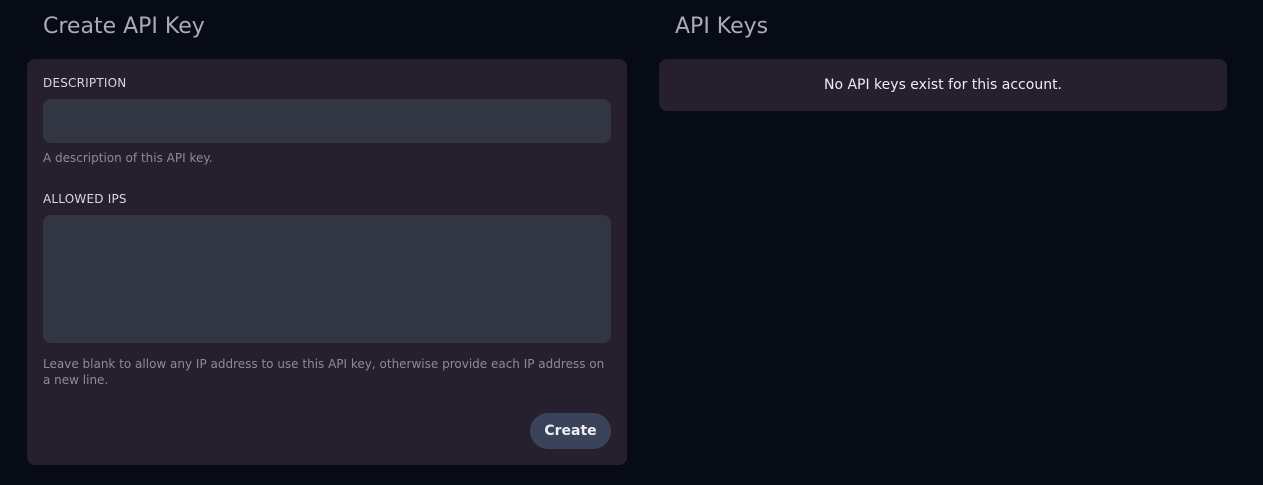 The width and height of the screenshot is (1263, 485). Describe the element at coordinates (722, 26) in the screenshot. I see `api-keys-title: API Keys` at that location.